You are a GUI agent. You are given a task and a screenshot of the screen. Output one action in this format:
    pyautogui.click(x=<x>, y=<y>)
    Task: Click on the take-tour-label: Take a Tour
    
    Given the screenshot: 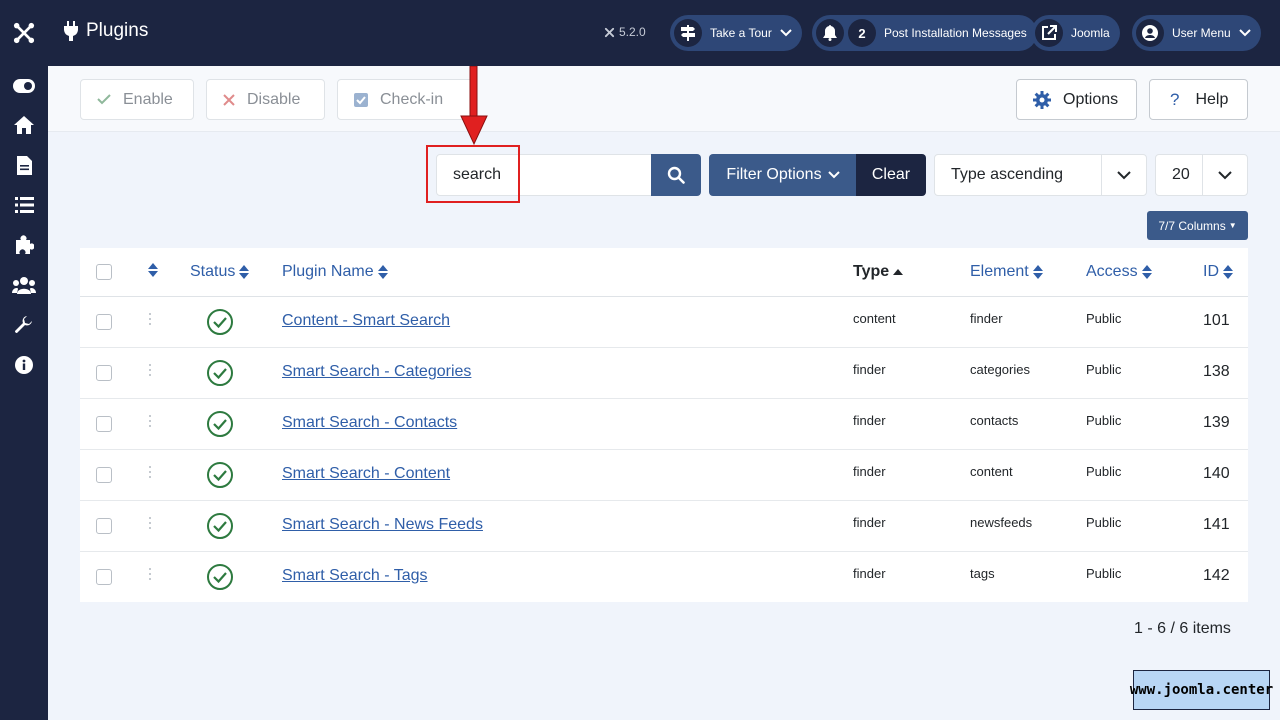 What is the action you would take?
    pyautogui.click(x=741, y=33)
    